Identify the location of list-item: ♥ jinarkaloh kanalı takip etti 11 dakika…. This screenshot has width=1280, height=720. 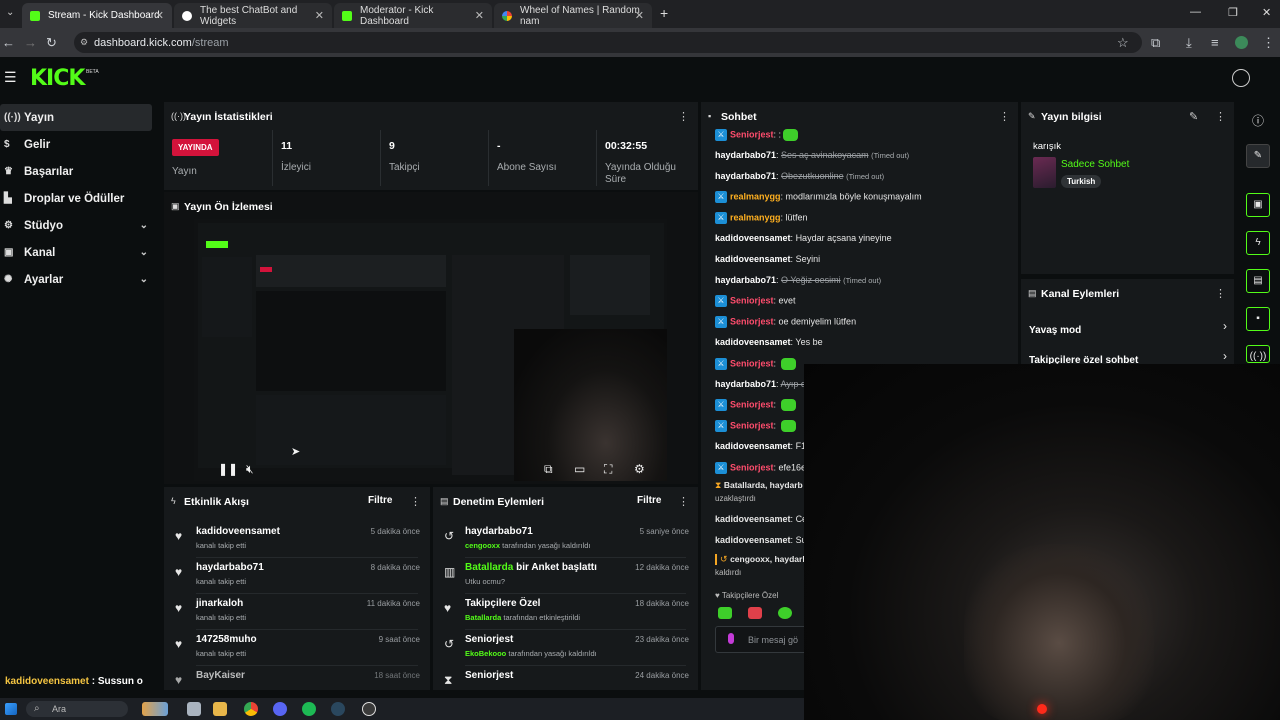
(297, 613).